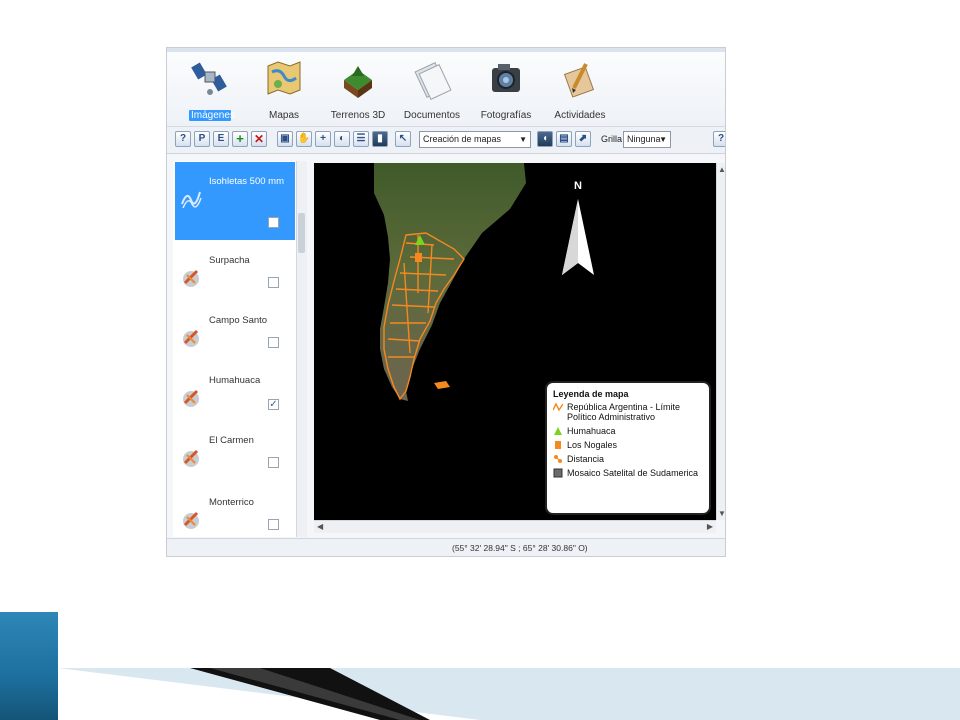  What do you see at coordinates (212, 115) in the screenshot?
I see `ribbon-label: Imágenes` at bounding box center [212, 115].